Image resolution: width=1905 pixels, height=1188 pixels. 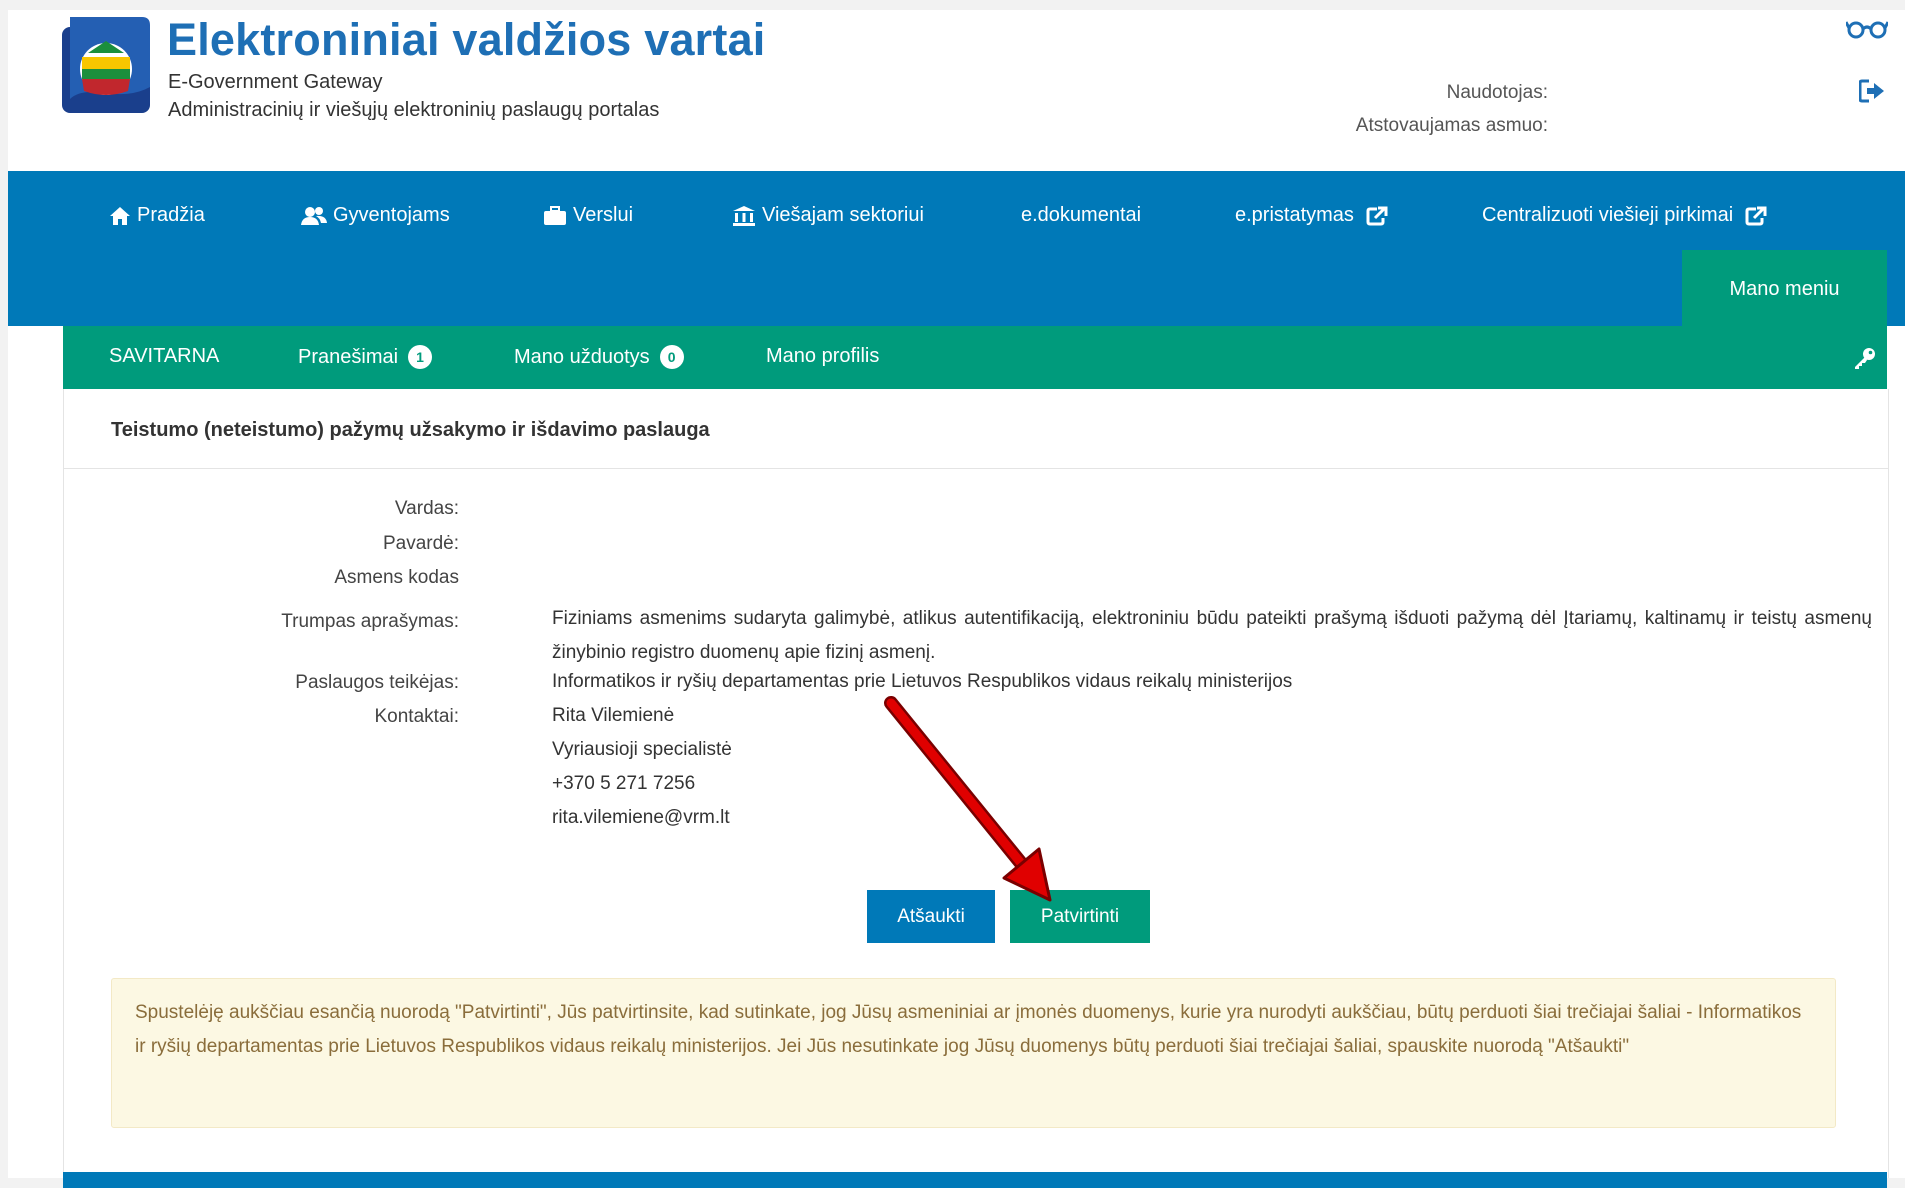 I want to click on site-subtitle-en: E-Government Gateway, so click(x=275, y=82).